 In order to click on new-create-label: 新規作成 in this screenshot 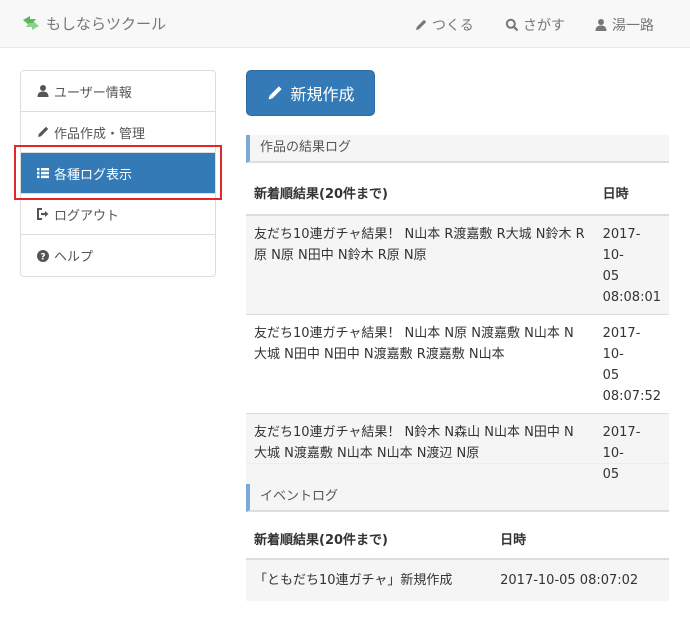, I will do `click(322, 94)`.